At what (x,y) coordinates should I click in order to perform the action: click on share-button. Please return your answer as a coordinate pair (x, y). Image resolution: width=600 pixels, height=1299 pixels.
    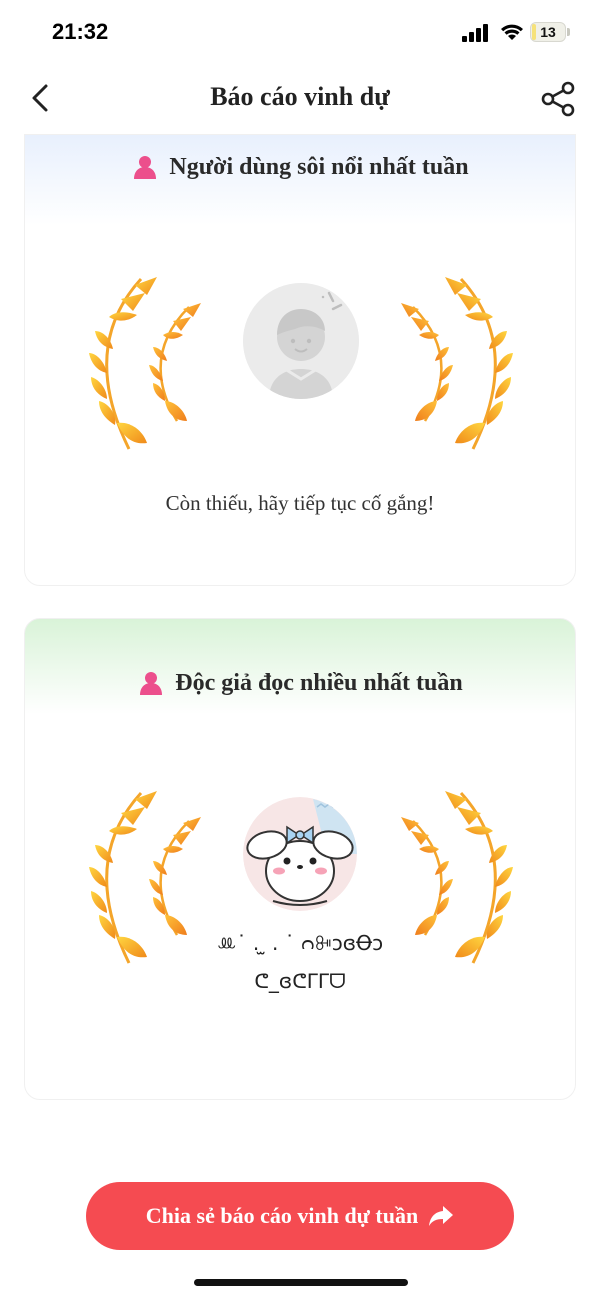
    Looking at the image, I should click on (558, 99).